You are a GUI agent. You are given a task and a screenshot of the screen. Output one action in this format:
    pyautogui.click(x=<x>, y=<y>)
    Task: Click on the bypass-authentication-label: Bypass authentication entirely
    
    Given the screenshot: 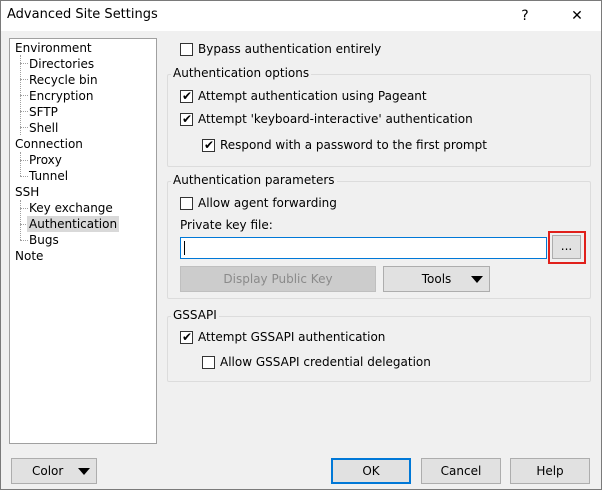 What is the action you would take?
    pyautogui.click(x=289, y=49)
    